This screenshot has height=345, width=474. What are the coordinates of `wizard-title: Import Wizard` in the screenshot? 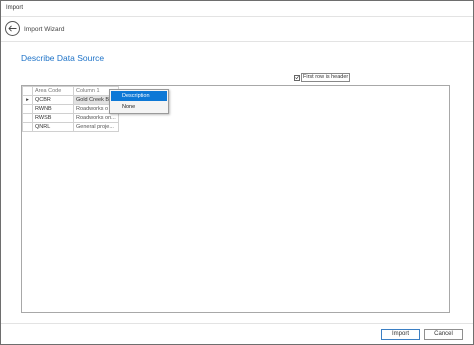 It's located at (44, 29).